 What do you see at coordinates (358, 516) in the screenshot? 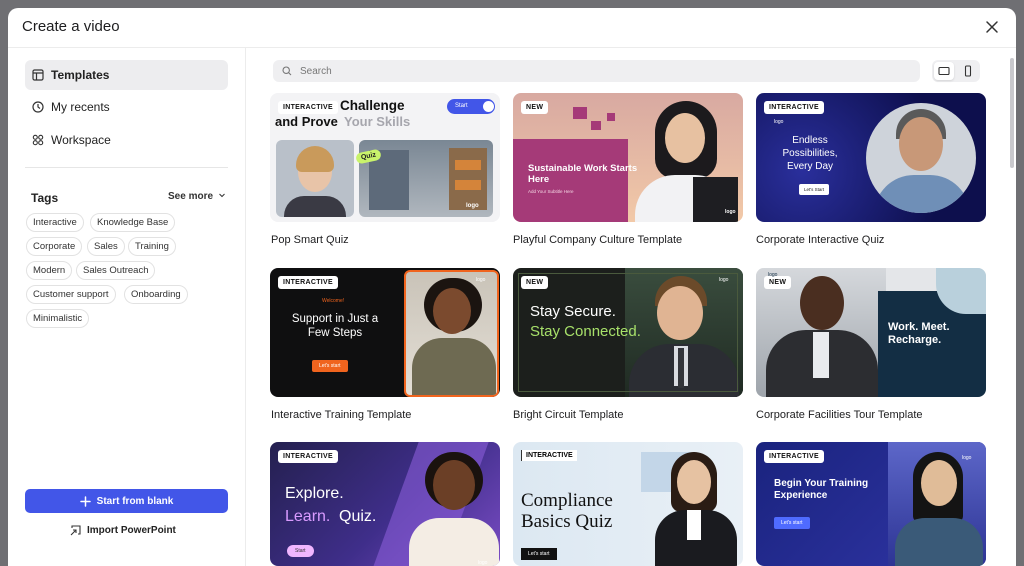
I see `card-headline: Quiz.` at bounding box center [358, 516].